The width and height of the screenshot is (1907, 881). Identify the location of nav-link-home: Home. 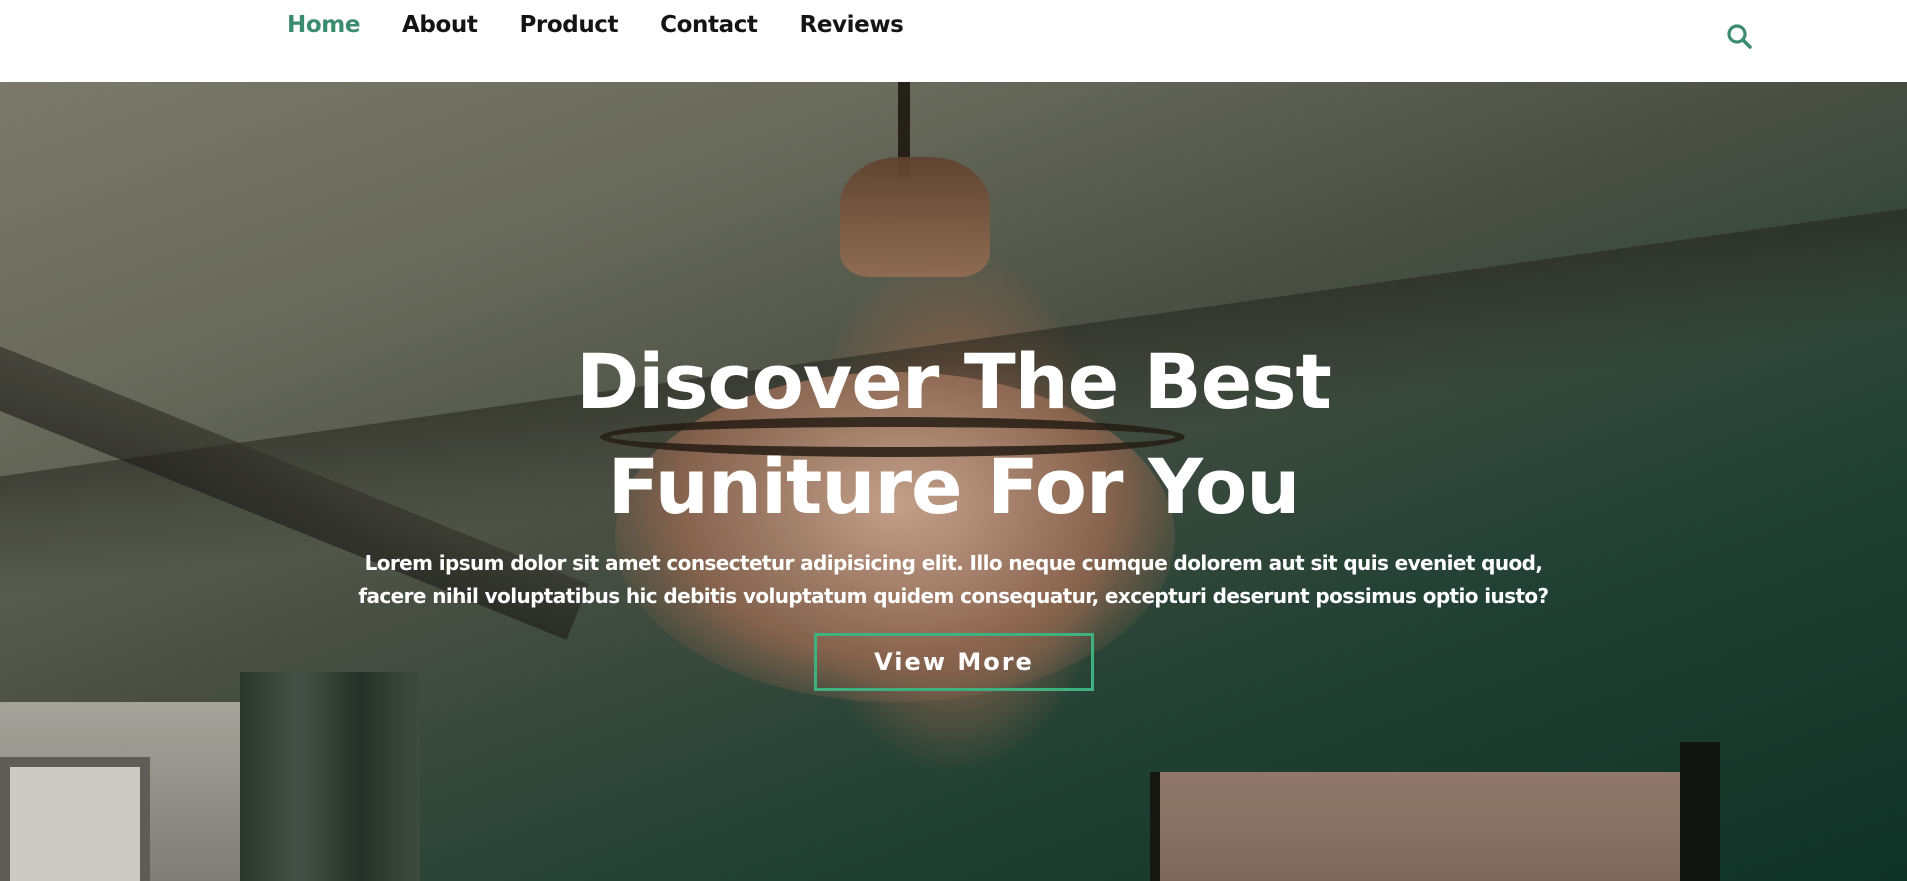
(323, 25).